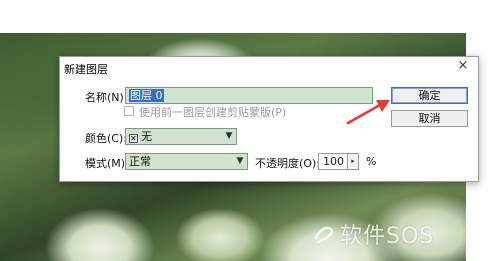 This screenshot has width=499, height=261. Describe the element at coordinates (463, 66) in the screenshot. I see `close-icon: ×` at that location.